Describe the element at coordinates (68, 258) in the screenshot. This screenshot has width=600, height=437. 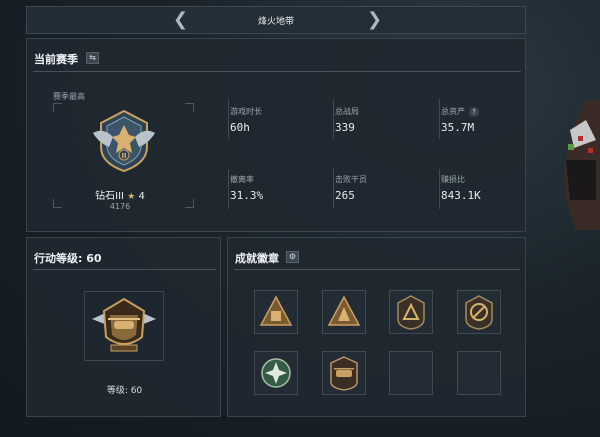
I see `action-level-title: 行动等级: 60` at that location.